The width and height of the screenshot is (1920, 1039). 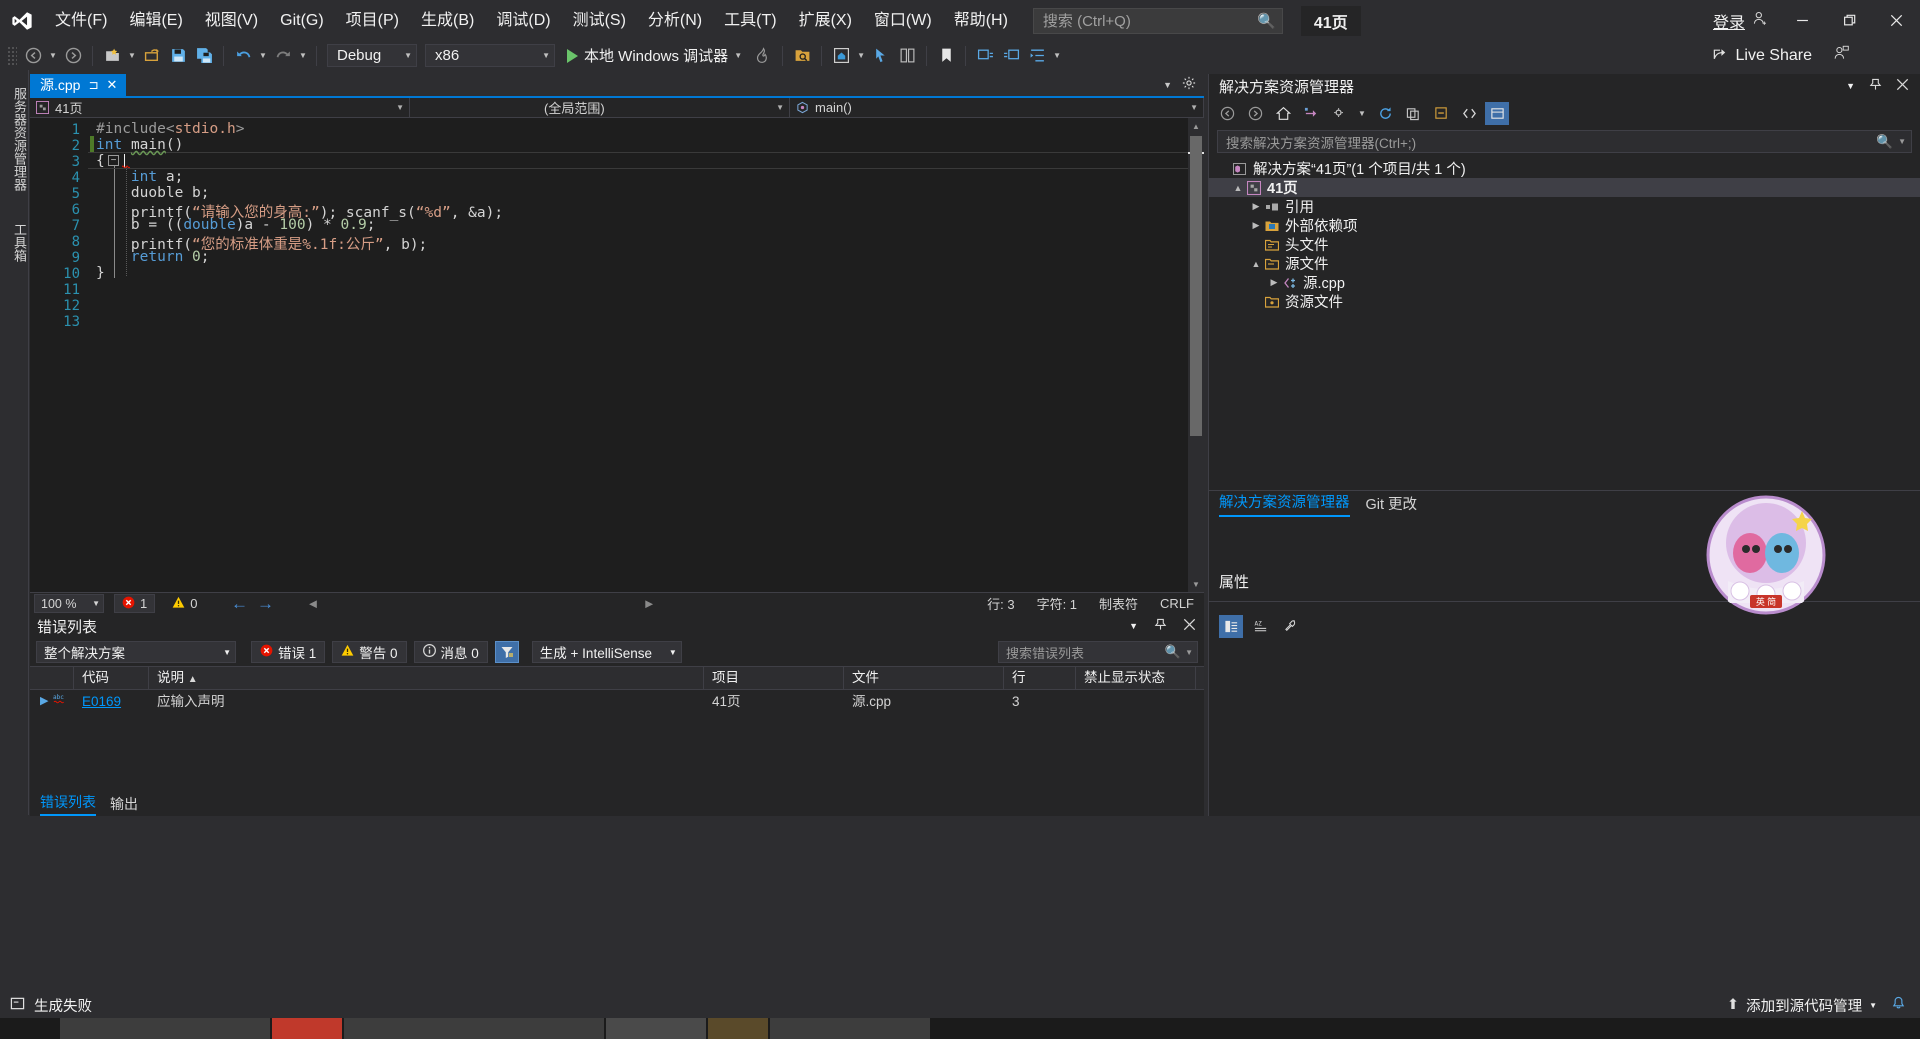 I want to click on collapse-region-icon: −, so click(x=113, y=160).